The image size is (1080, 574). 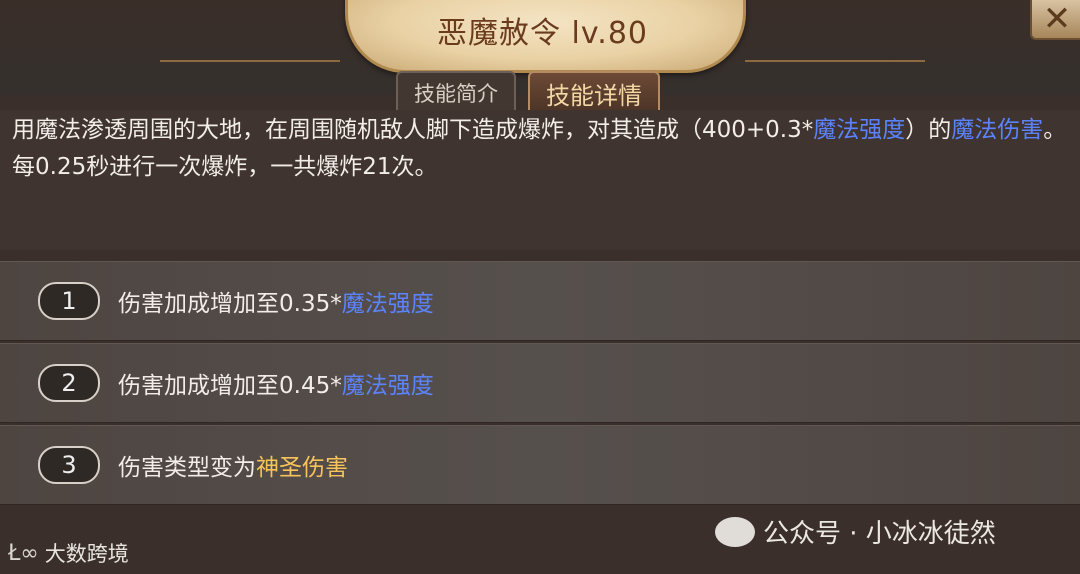 I want to click on watermark-brand: Ł∞ 大数跨境, so click(x=68, y=553).